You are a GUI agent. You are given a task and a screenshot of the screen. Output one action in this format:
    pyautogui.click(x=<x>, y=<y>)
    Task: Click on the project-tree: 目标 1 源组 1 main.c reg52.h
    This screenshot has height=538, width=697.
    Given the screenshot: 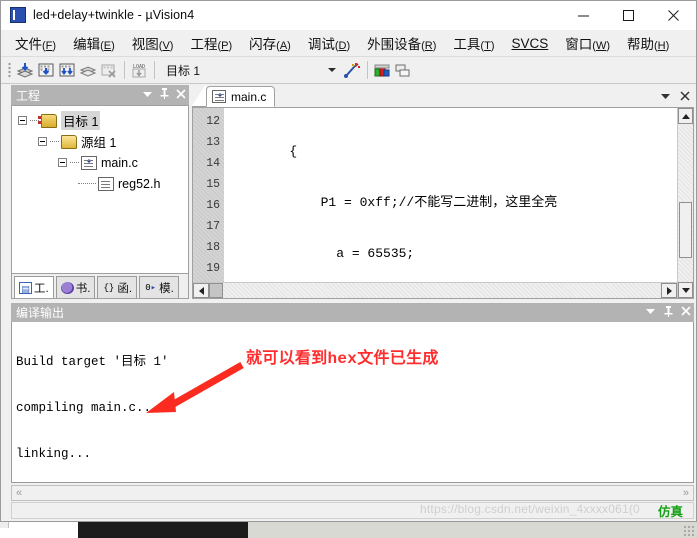 What is the action you would take?
    pyautogui.click(x=100, y=189)
    